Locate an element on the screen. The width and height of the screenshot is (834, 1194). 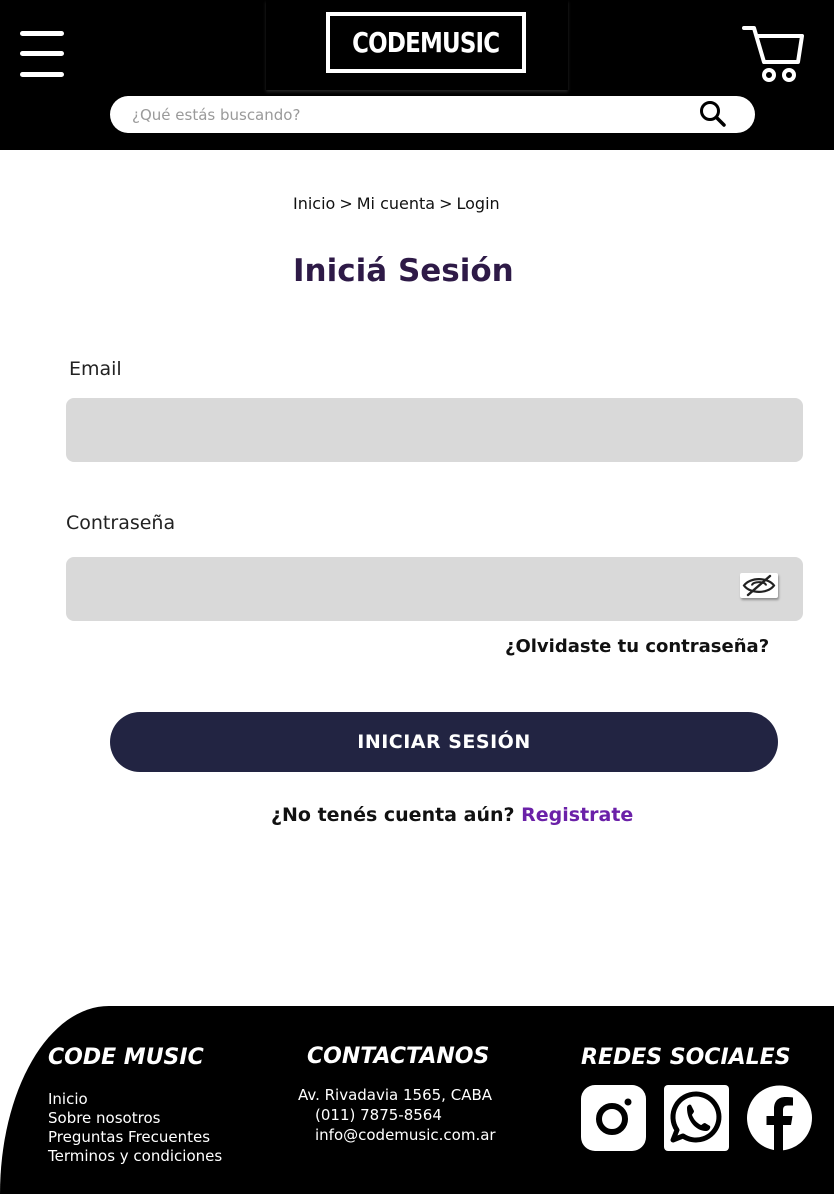
footer-contact-title: CONTACTANOS is located at coordinates (398, 1056).